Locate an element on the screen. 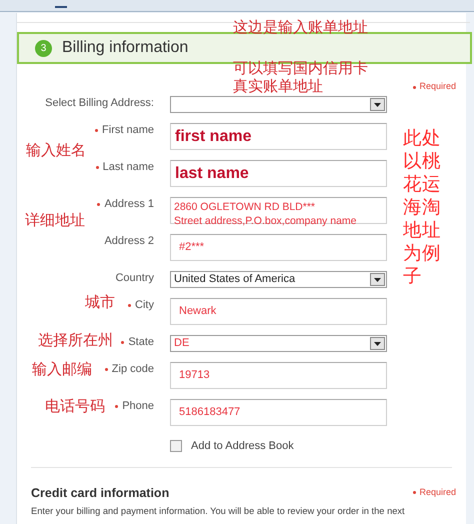 This screenshot has width=474, height=524. input-field: 19713 is located at coordinates (278, 375).